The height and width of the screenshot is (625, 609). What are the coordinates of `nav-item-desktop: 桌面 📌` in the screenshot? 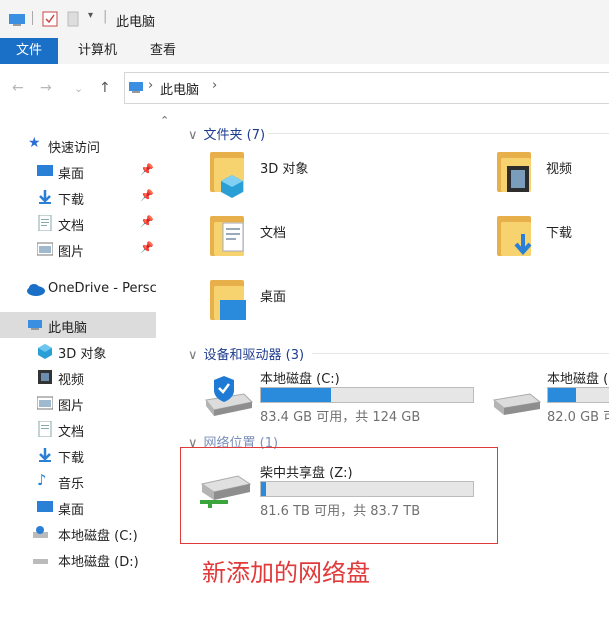 It's located at (80, 171).